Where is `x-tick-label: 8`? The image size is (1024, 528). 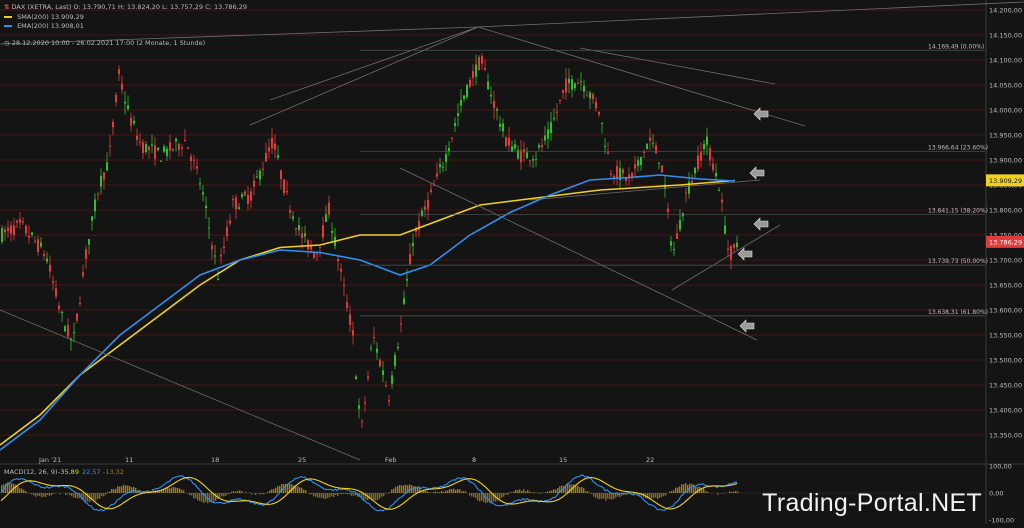
x-tick-label: 8 is located at coordinates (474, 460).